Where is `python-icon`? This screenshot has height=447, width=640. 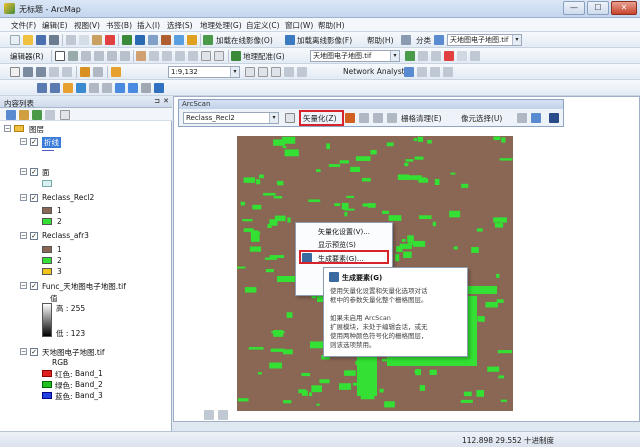 python-icon is located at coordinates (166, 40).